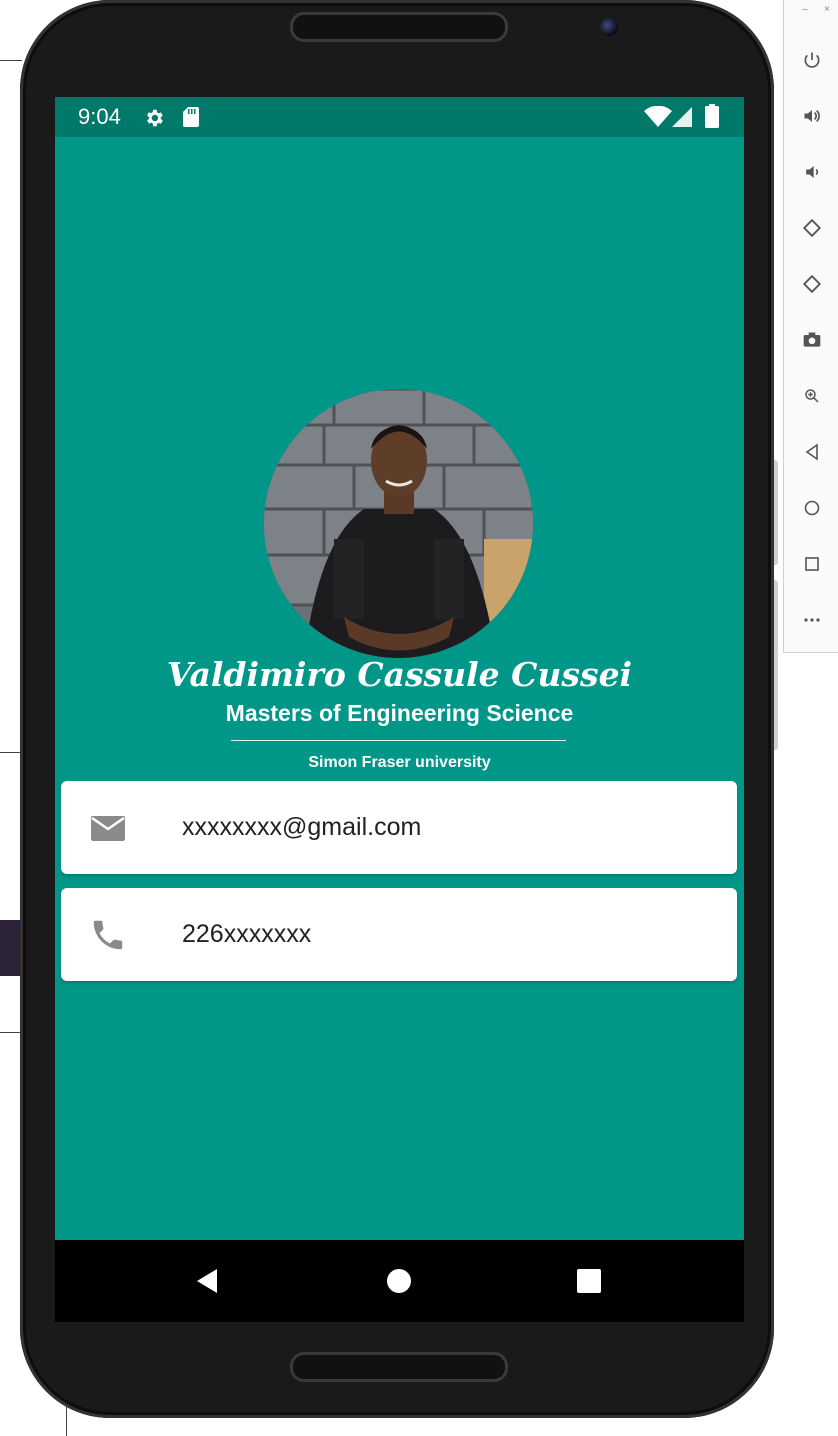 The height and width of the screenshot is (1436, 838). What do you see at coordinates (108, 935) in the screenshot?
I see `phone-icon` at bounding box center [108, 935].